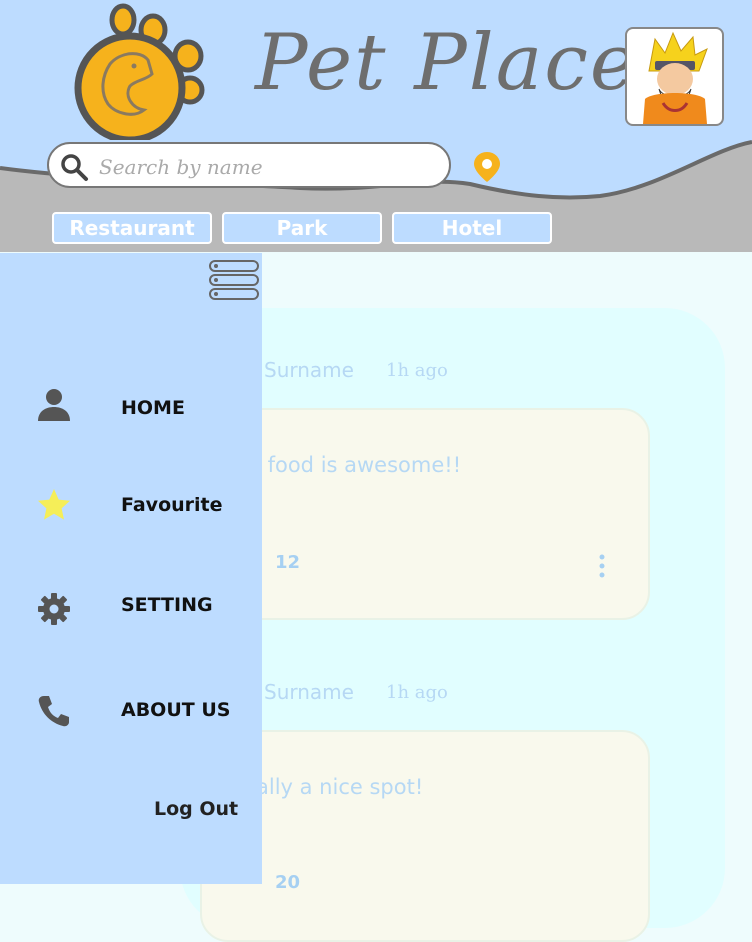 Image resolution: width=752 pixels, height=942 pixels. What do you see at coordinates (487, 167) in the screenshot?
I see `location-pin-icon` at bounding box center [487, 167].